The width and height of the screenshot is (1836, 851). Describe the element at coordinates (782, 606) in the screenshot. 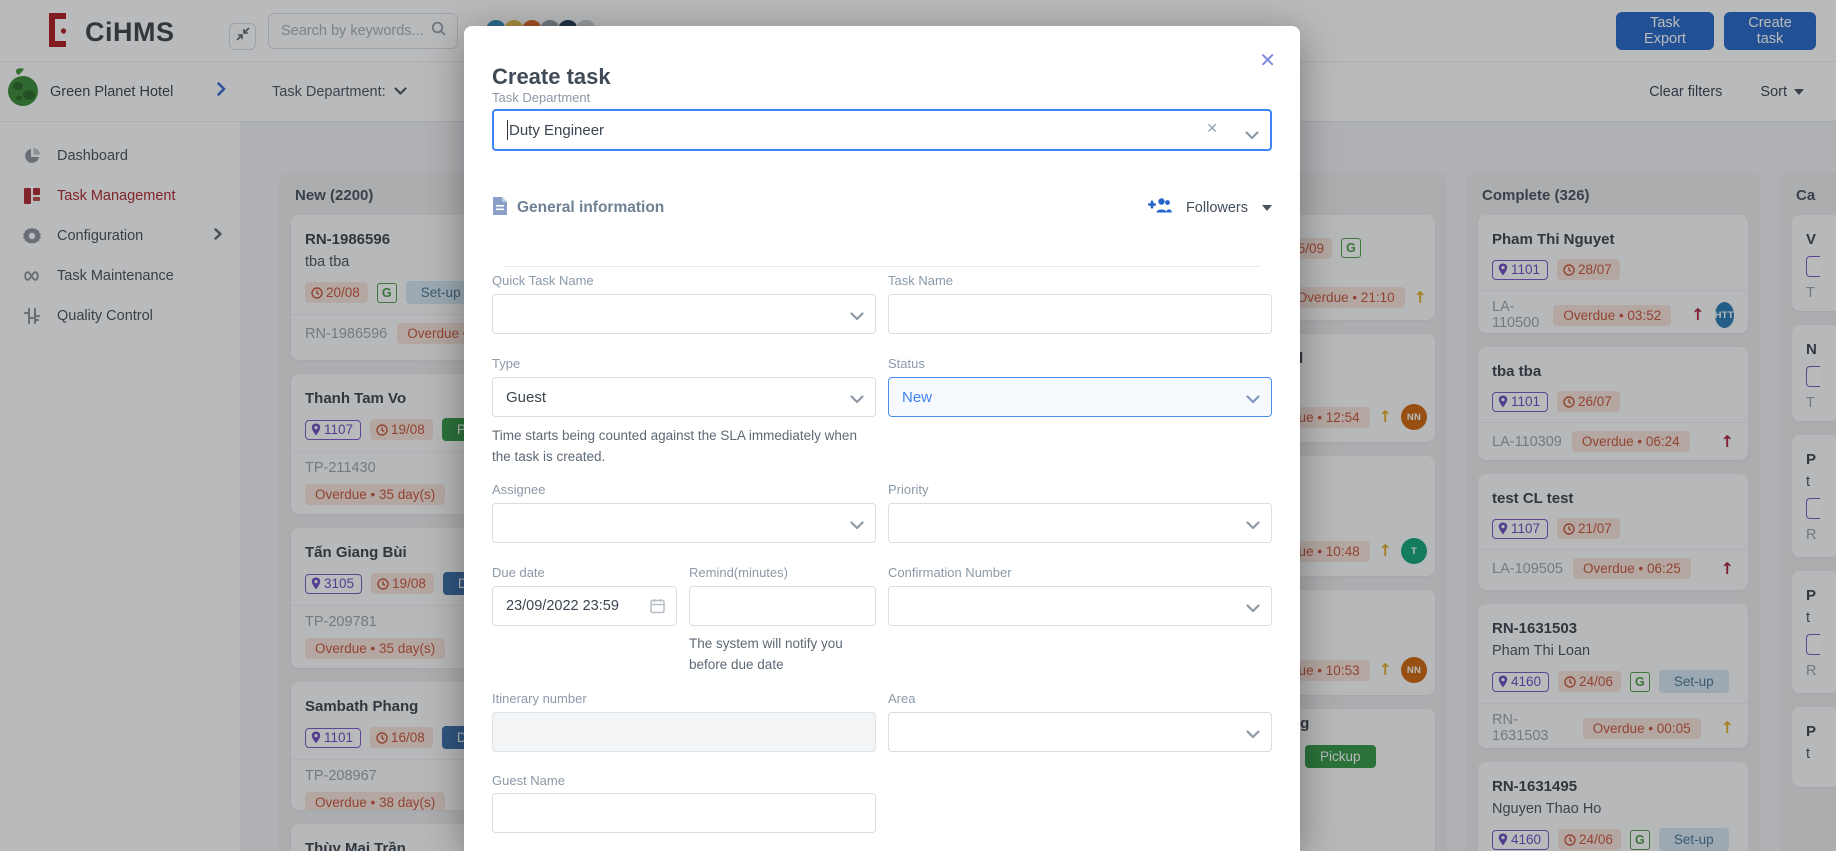

I see `remind-minutes-input` at that location.